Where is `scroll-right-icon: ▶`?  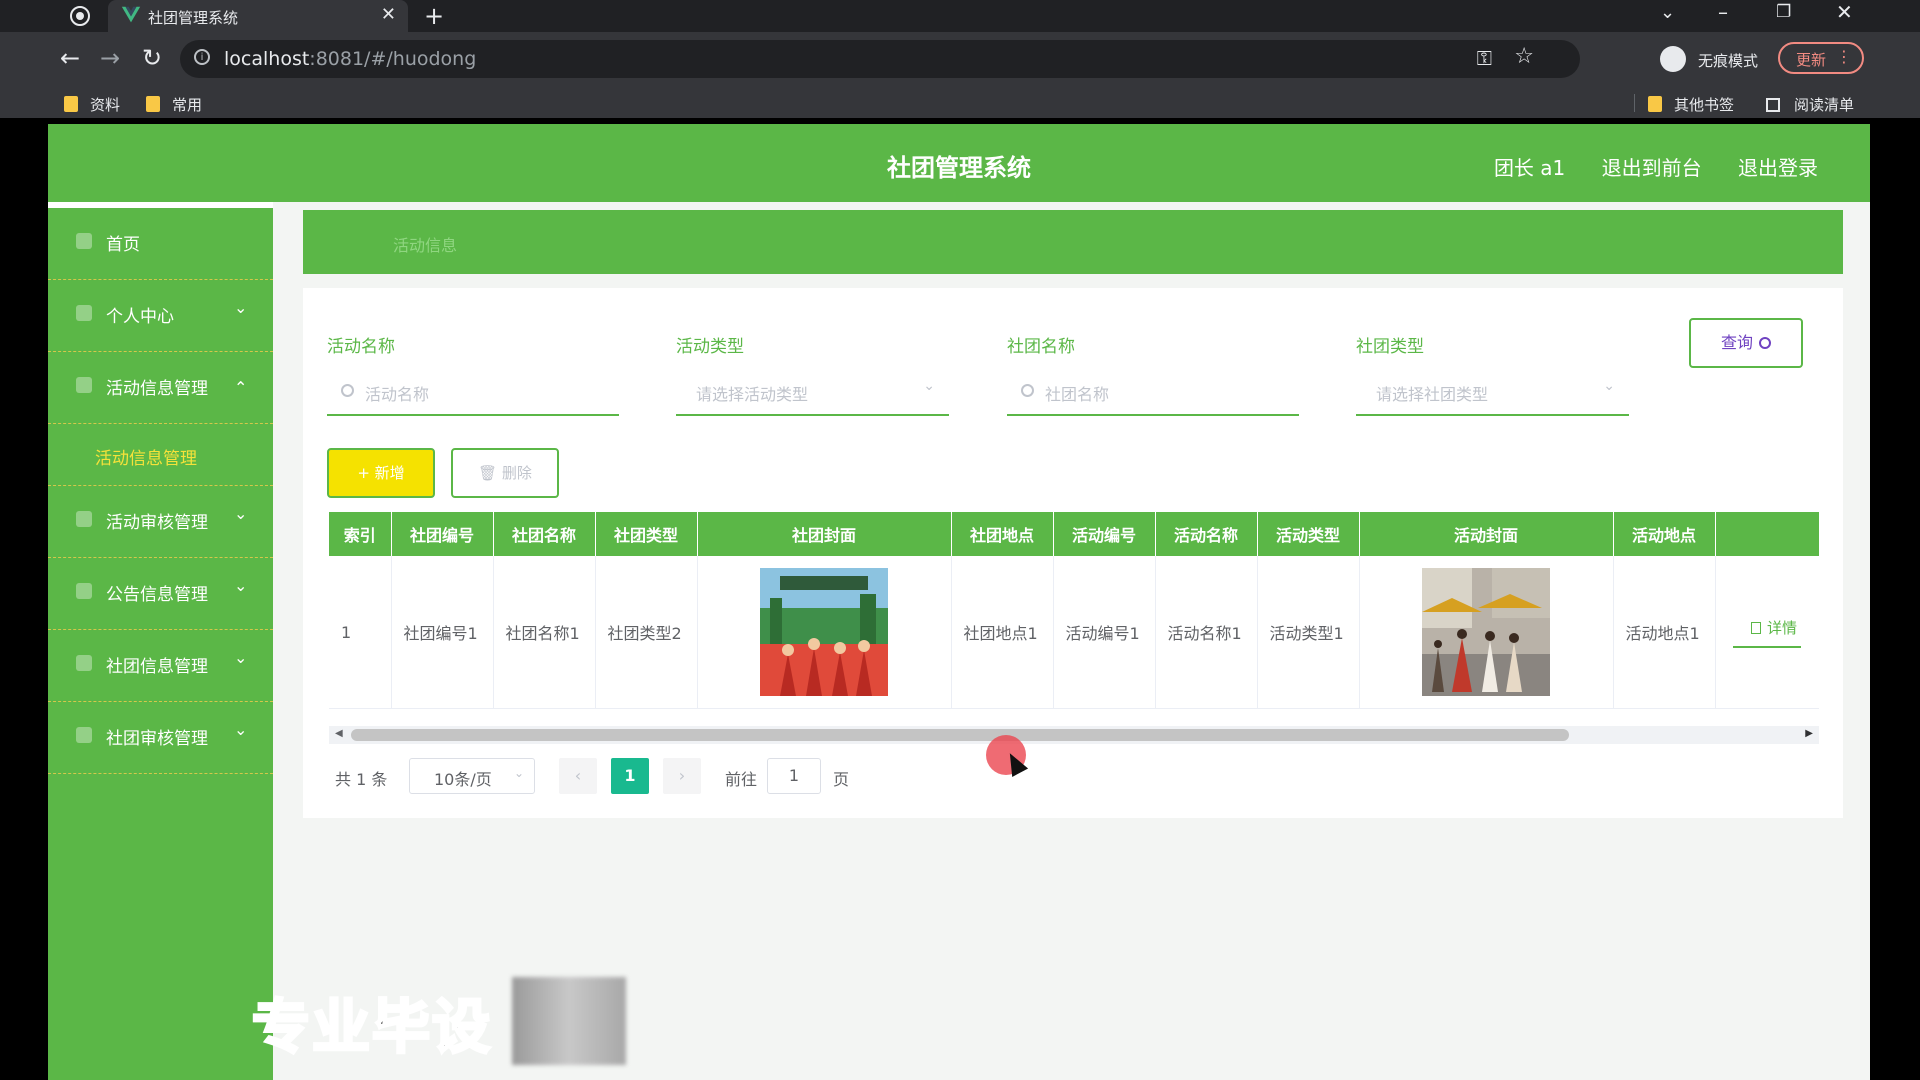
scroll-right-icon: ▶ is located at coordinates (1809, 733).